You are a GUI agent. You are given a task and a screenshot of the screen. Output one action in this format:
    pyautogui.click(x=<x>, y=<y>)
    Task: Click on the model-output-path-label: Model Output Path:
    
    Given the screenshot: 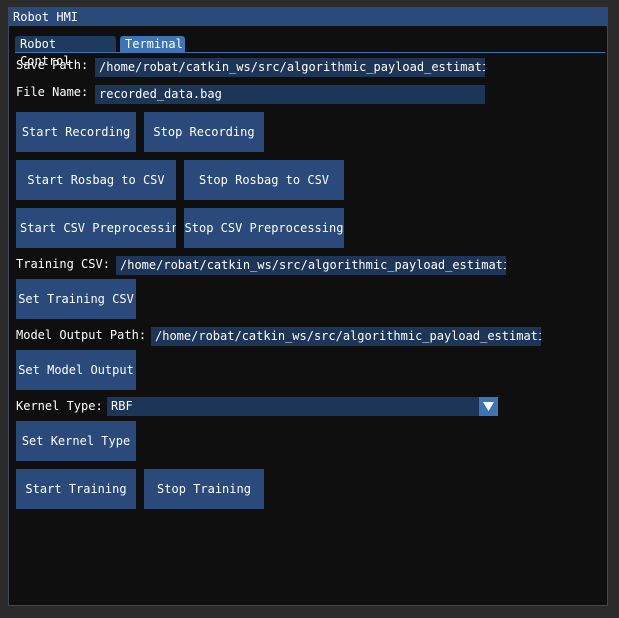 What is the action you would take?
    pyautogui.click(x=81, y=335)
    